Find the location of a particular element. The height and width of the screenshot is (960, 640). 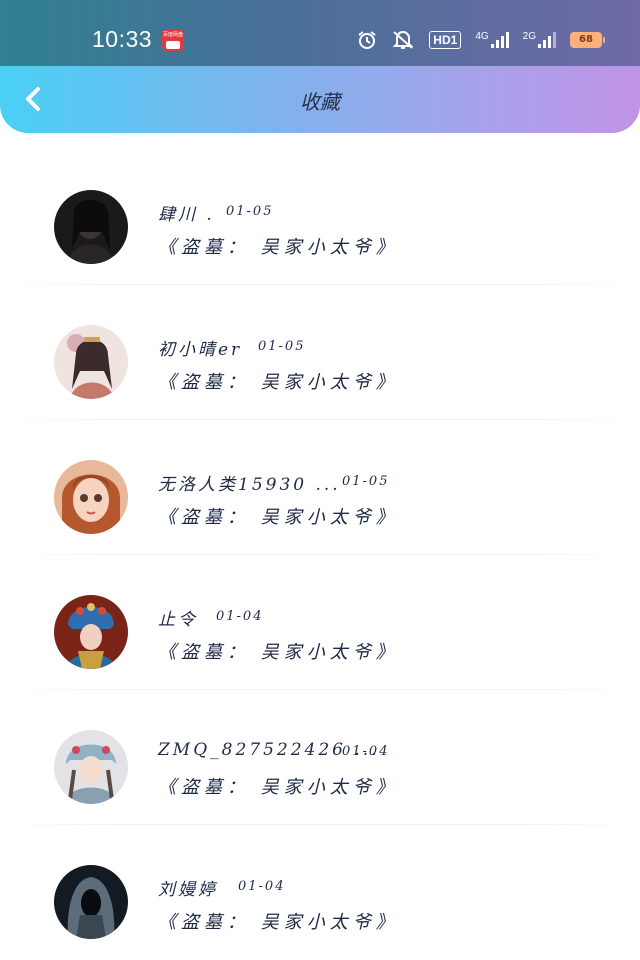

alarm-icon is located at coordinates (367, 40).